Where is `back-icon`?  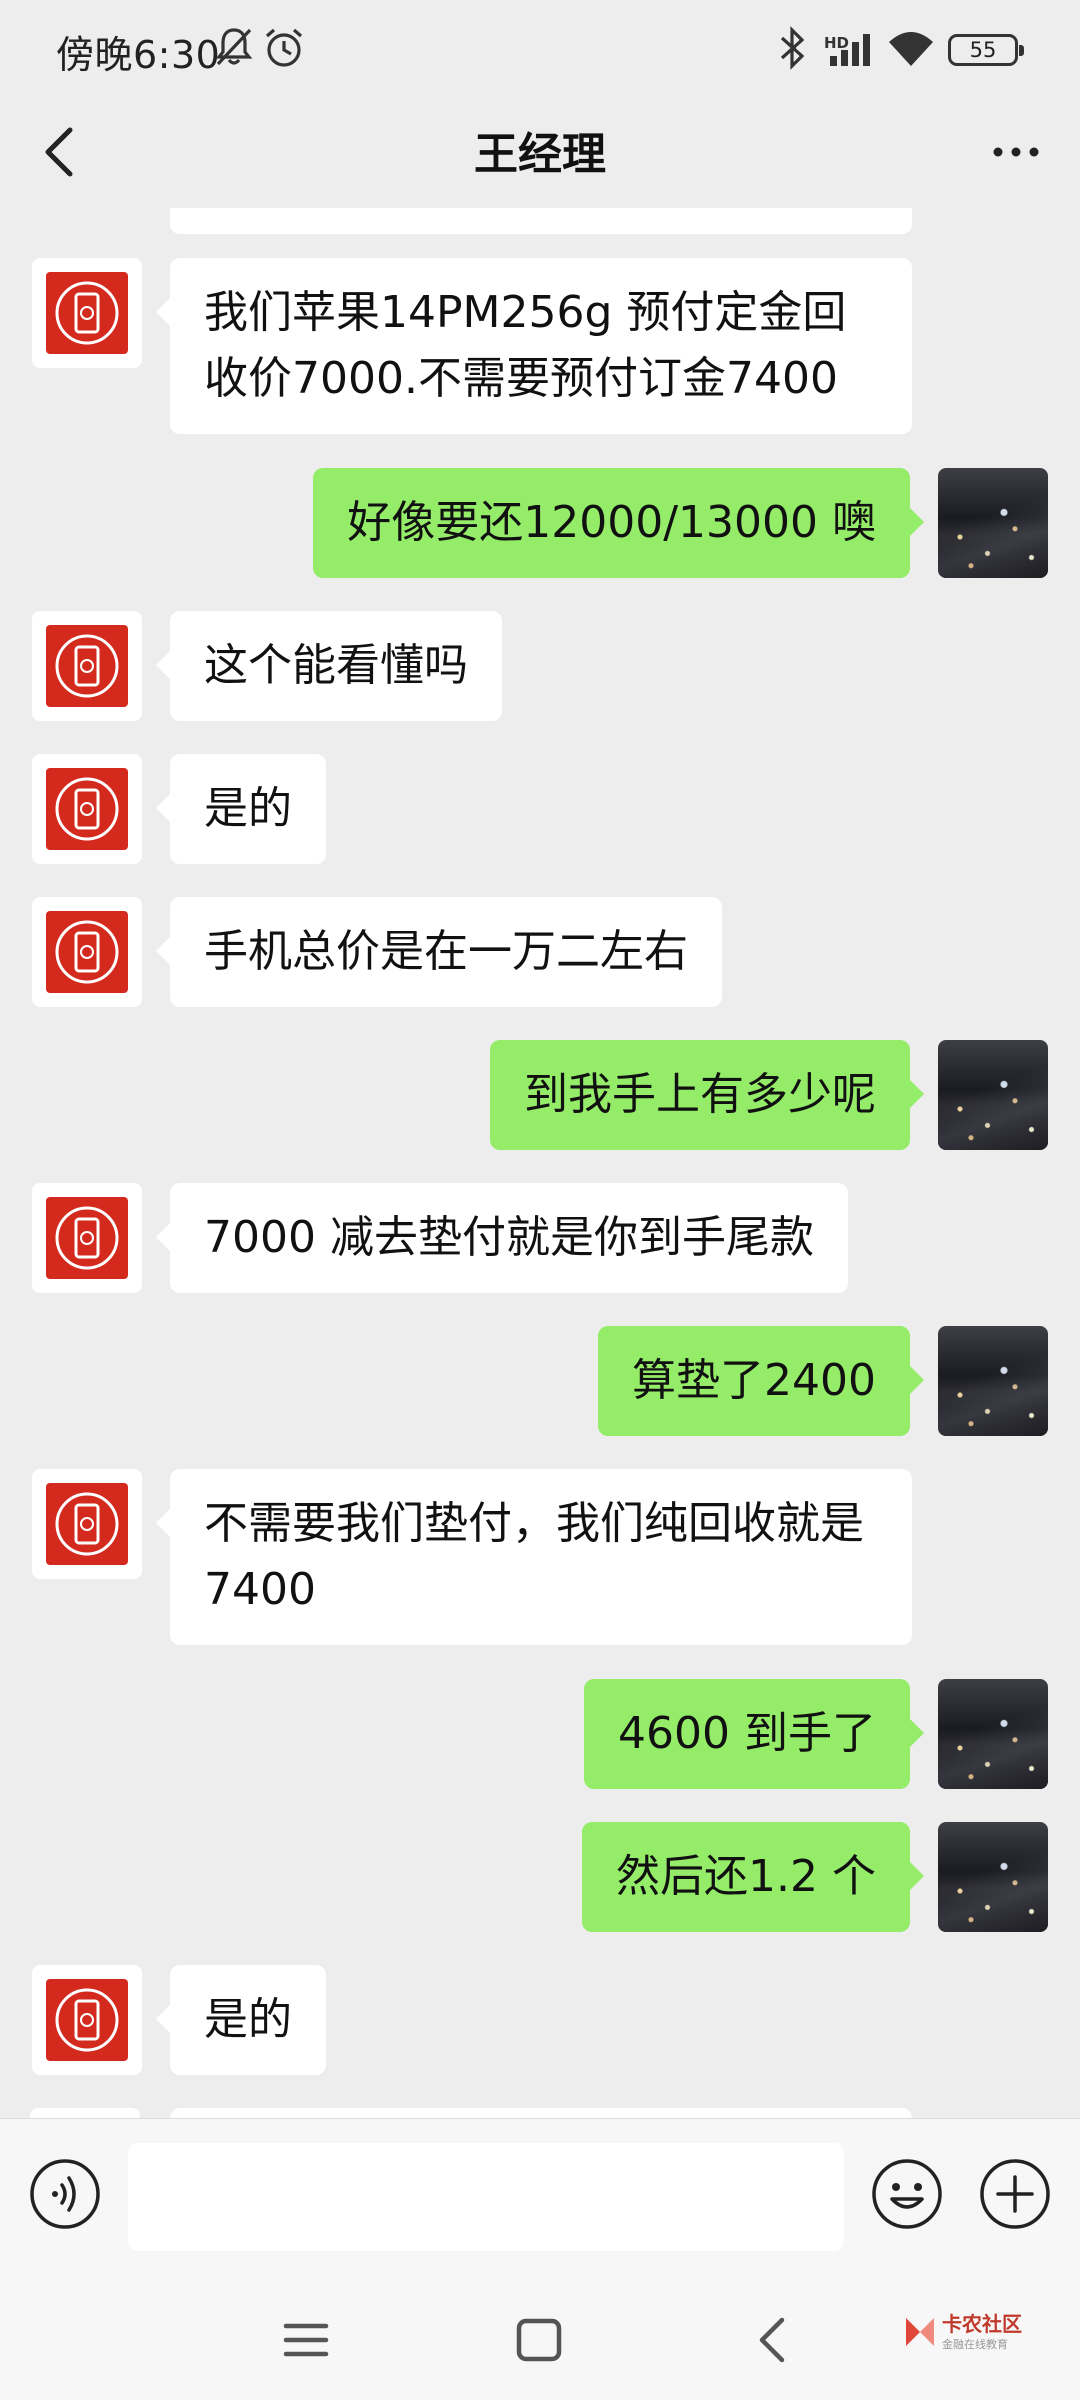
back-icon is located at coordinates (772, 2340).